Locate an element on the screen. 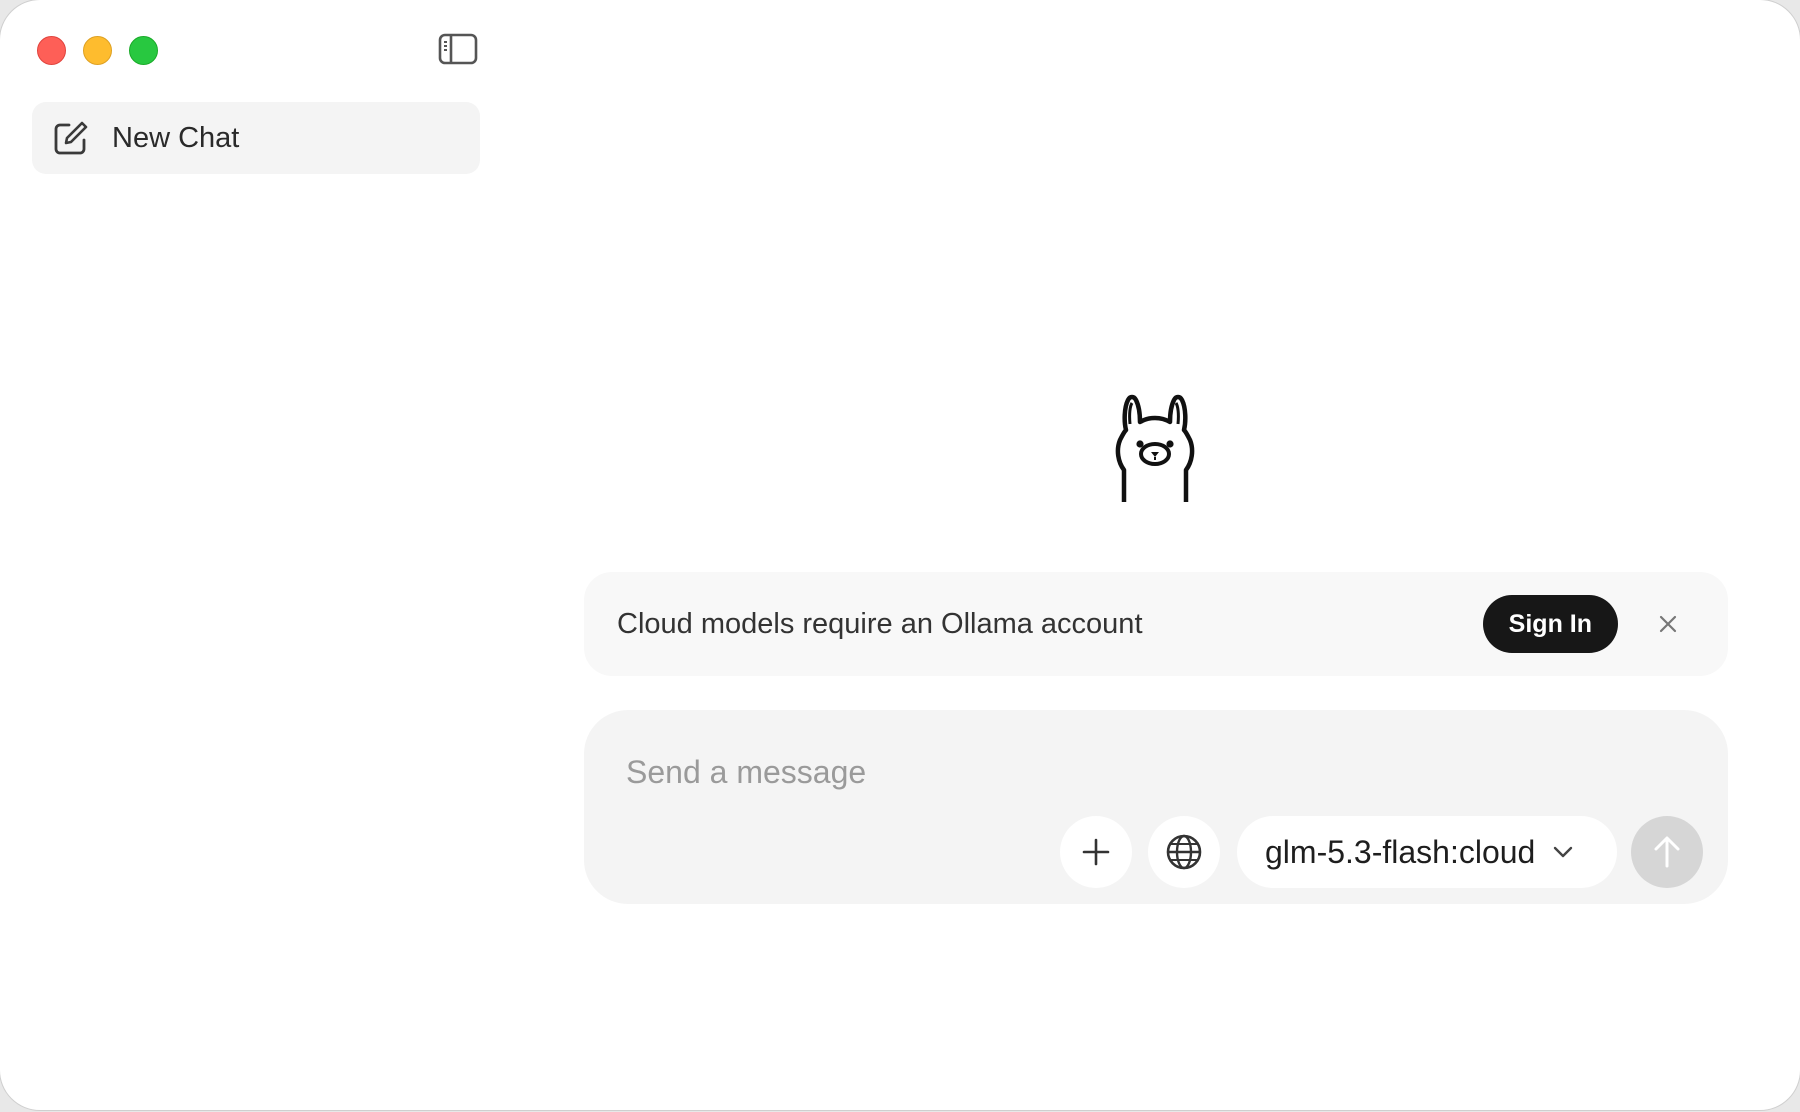  ollama-llama-icon is located at coordinates (1155, 448).